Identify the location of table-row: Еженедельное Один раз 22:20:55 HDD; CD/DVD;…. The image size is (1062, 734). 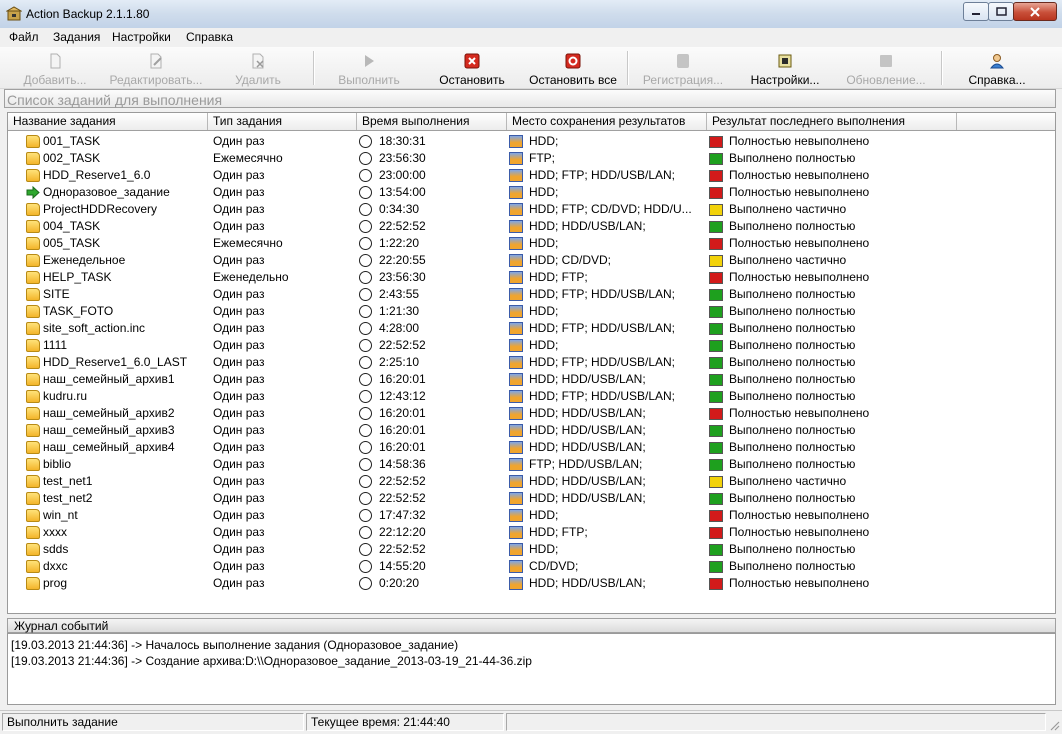
(531, 260).